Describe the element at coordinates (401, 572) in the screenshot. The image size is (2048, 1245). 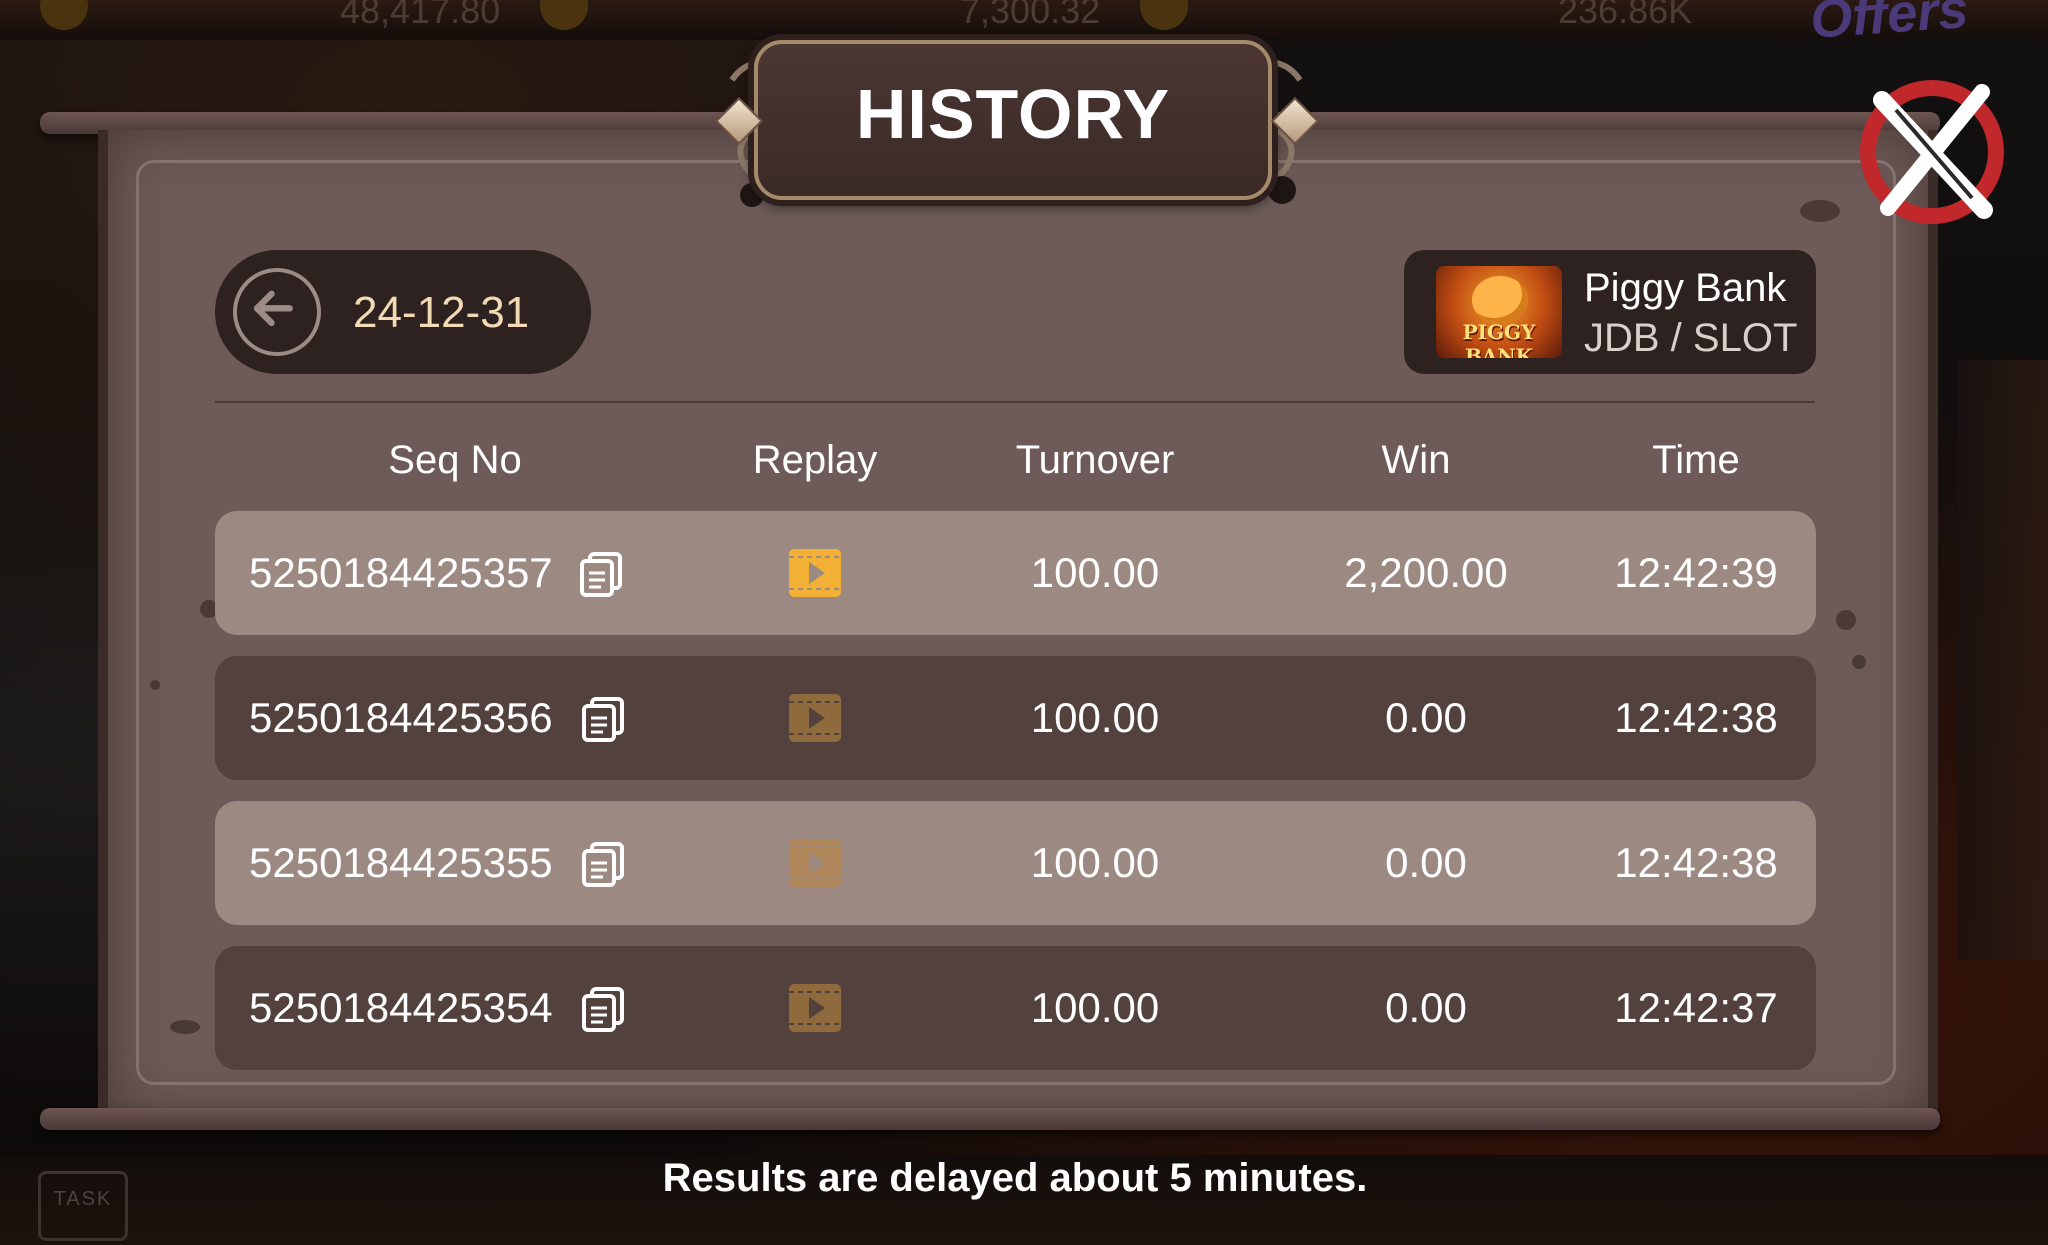
I see `seq-no-cell: 5250184425357` at that location.